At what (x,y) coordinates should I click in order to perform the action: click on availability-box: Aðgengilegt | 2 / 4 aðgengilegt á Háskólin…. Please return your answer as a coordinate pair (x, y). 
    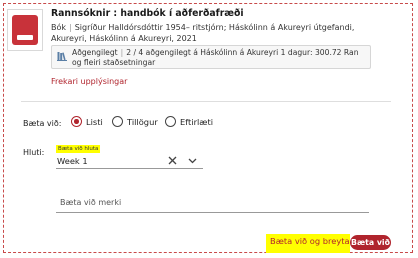
    Looking at the image, I should click on (211, 57).